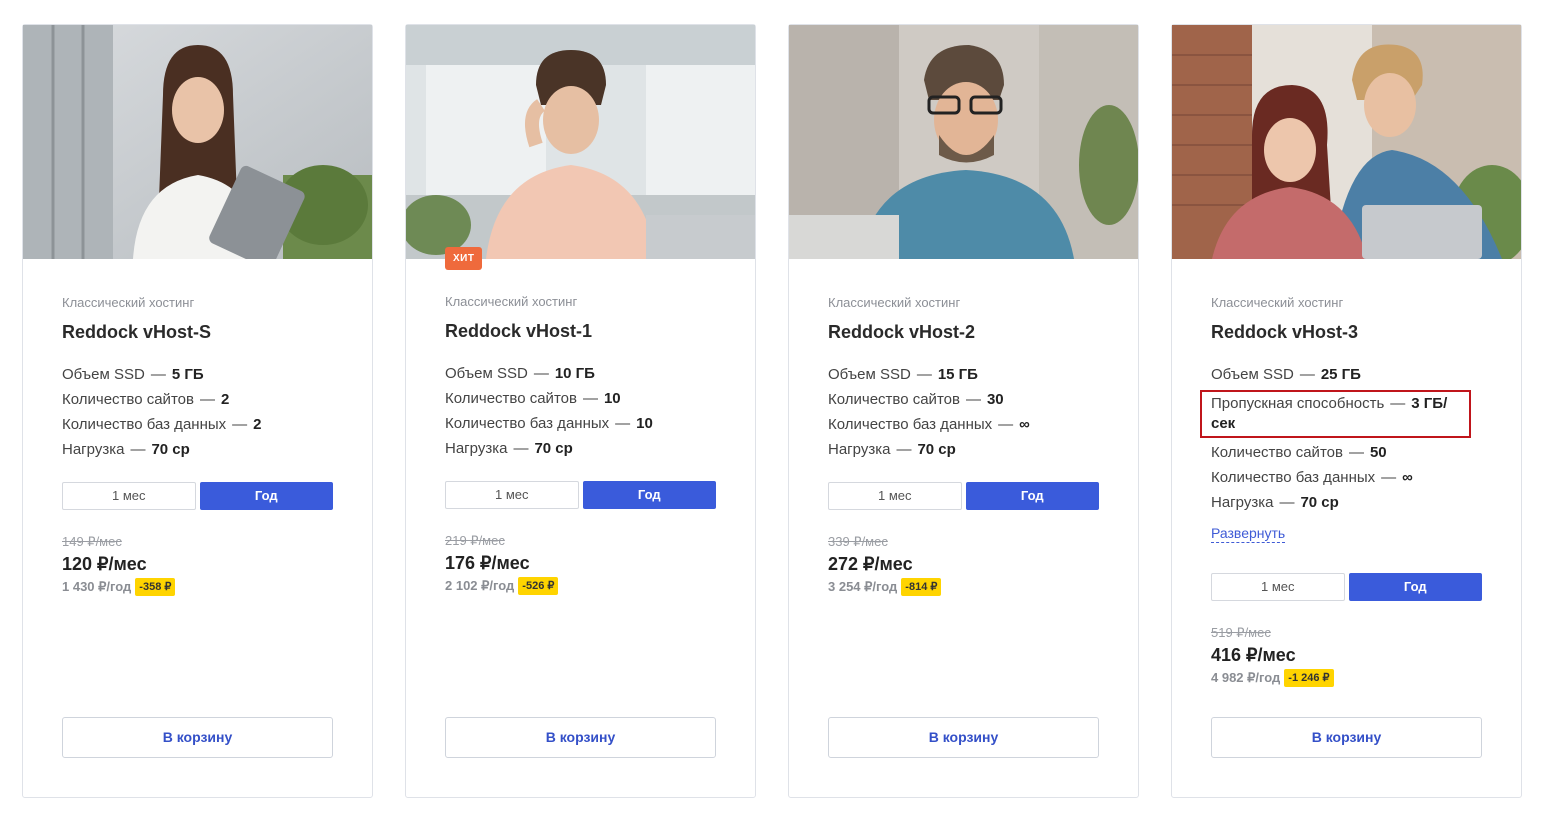  What do you see at coordinates (475, 540) in the screenshot?
I see `old-price: 219 ₽/мес` at bounding box center [475, 540].